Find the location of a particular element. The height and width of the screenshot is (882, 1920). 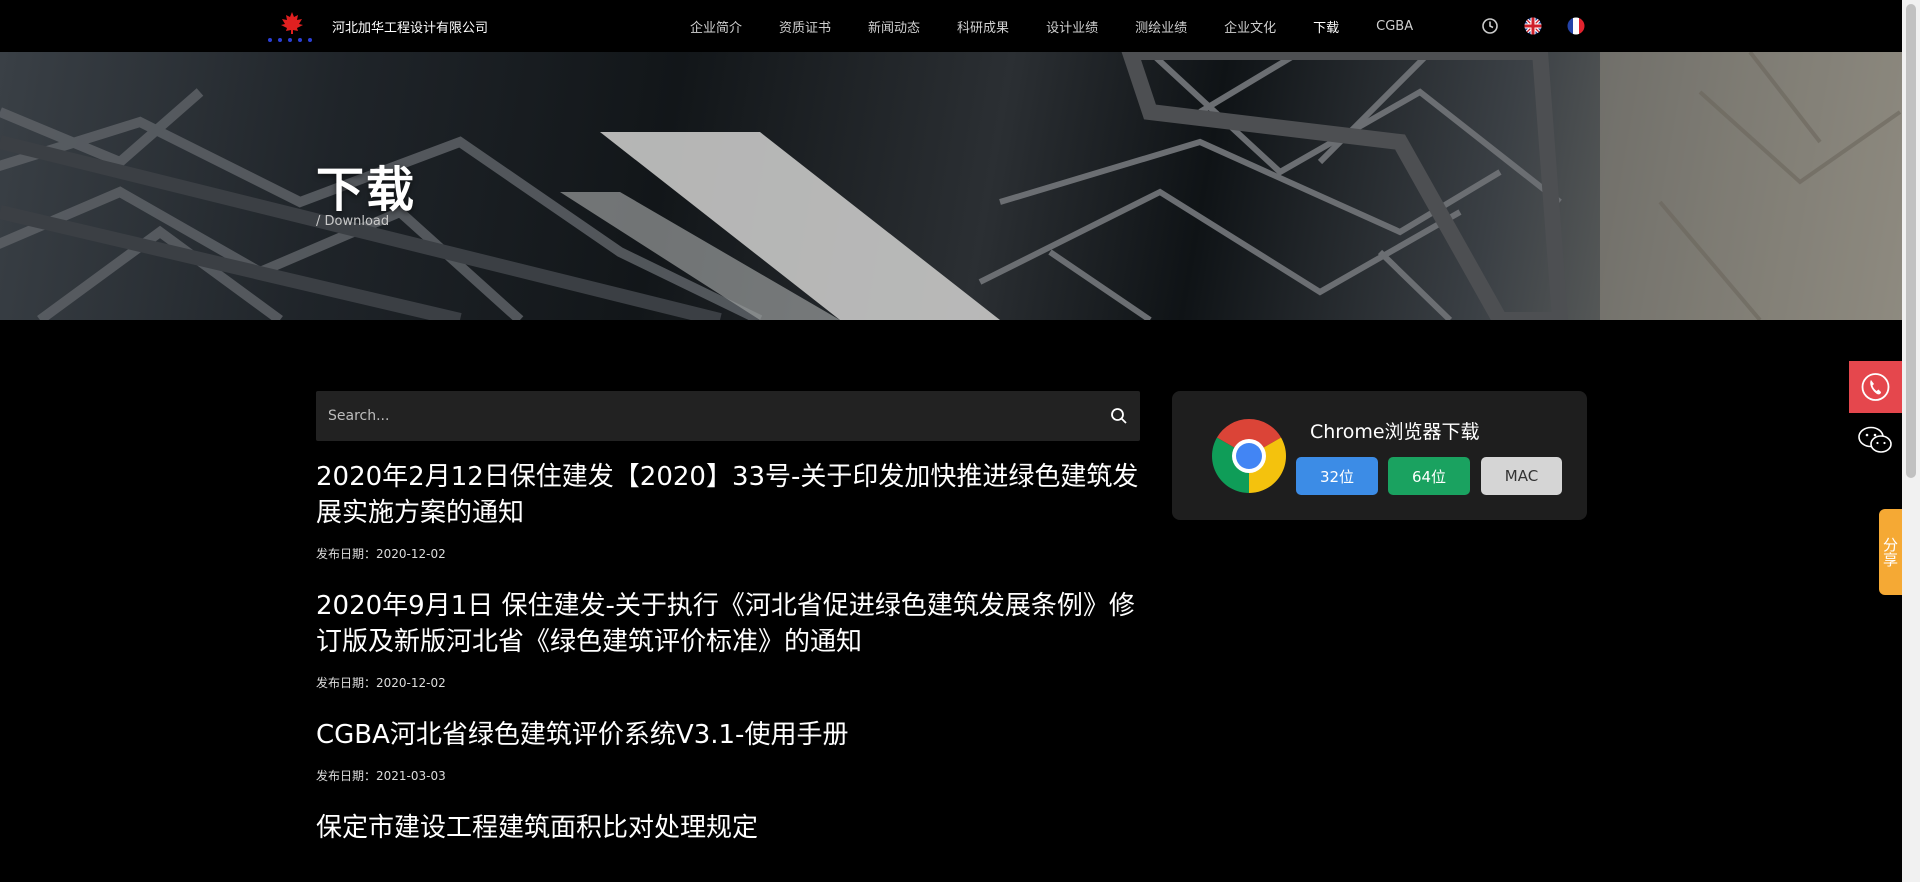

chrome-download-title: Chrome浏览器下载 is located at coordinates (1395, 432).